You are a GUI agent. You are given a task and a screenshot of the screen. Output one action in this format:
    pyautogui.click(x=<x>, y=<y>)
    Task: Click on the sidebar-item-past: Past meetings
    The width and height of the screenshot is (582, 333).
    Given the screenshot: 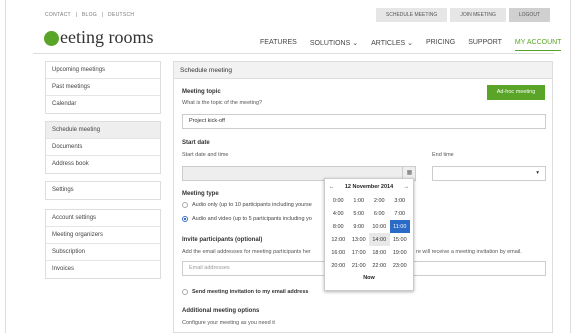 What is the action you would take?
    pyautogui.click(x=103, y=87)
    